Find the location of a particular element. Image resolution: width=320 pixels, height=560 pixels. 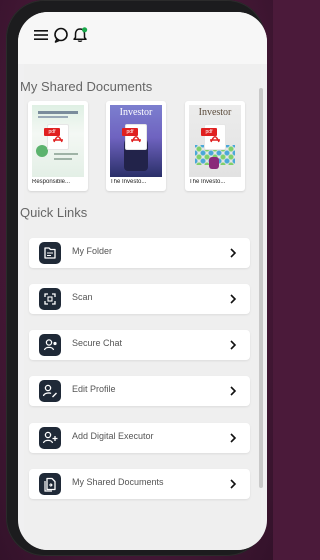

quick-link-secure-chat: Secure Chat is located at coordinates (139, 345).